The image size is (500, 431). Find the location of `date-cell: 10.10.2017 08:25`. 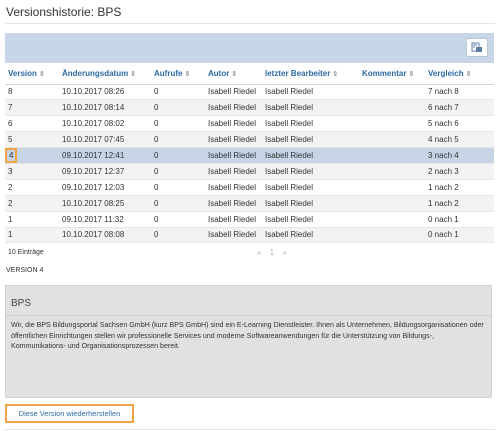

date-cell: 10.10.2017 08:25 is located at coordinates (105, 203).